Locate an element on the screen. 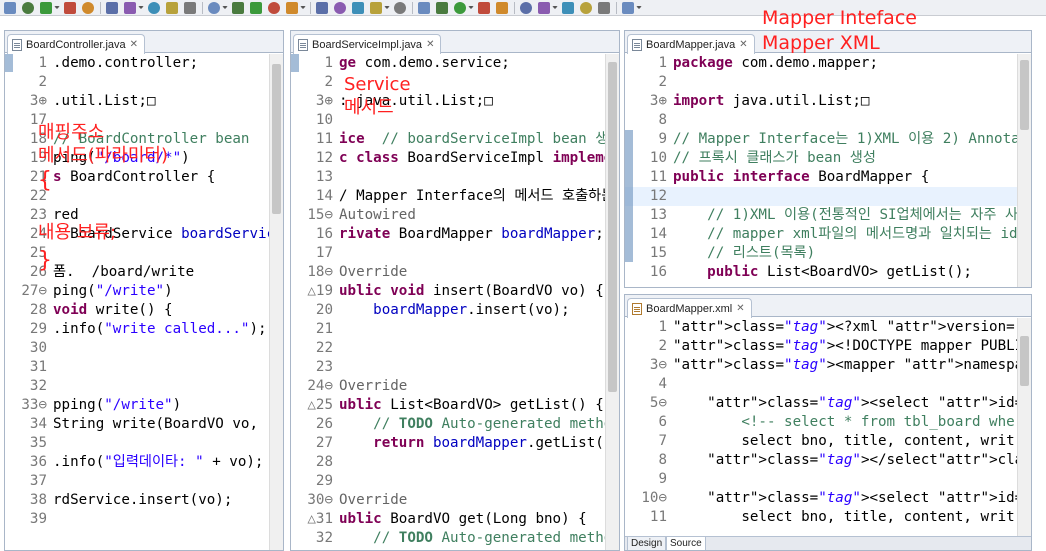 The height and width of the screenshot is (551, 1046). forward-icon is located at coordinates (604, 8).